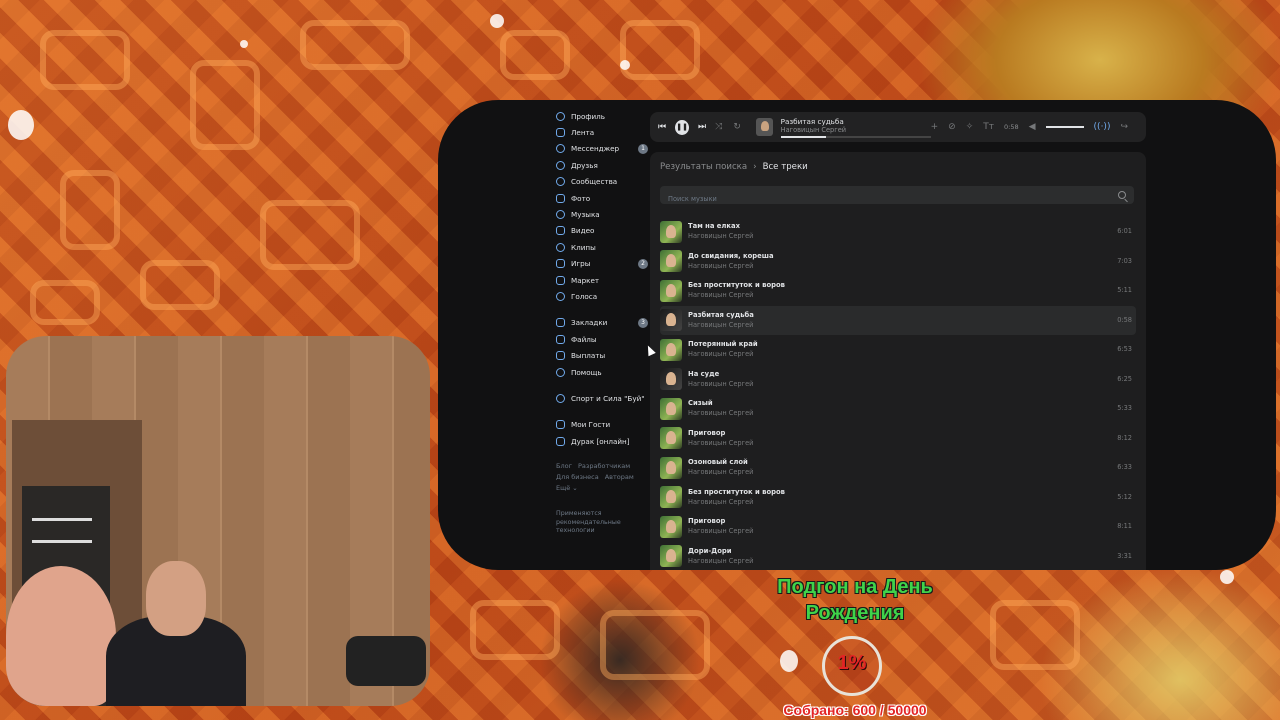 Image resolution: width=1280 pixels, height=720 pixels. What do you see at coordinates (870, 199) in the screenshot?
I see `music-search-input` at bounding box center [870, 199].